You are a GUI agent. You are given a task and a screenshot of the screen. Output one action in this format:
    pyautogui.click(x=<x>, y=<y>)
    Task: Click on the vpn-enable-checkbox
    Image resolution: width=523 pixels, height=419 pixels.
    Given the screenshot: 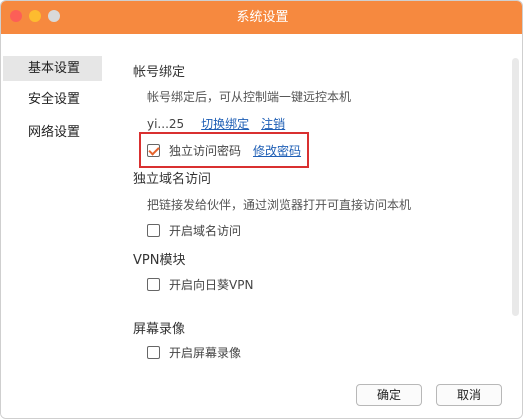 What is the action you would take?
    pyautogui.click(x=153, y=284)
    